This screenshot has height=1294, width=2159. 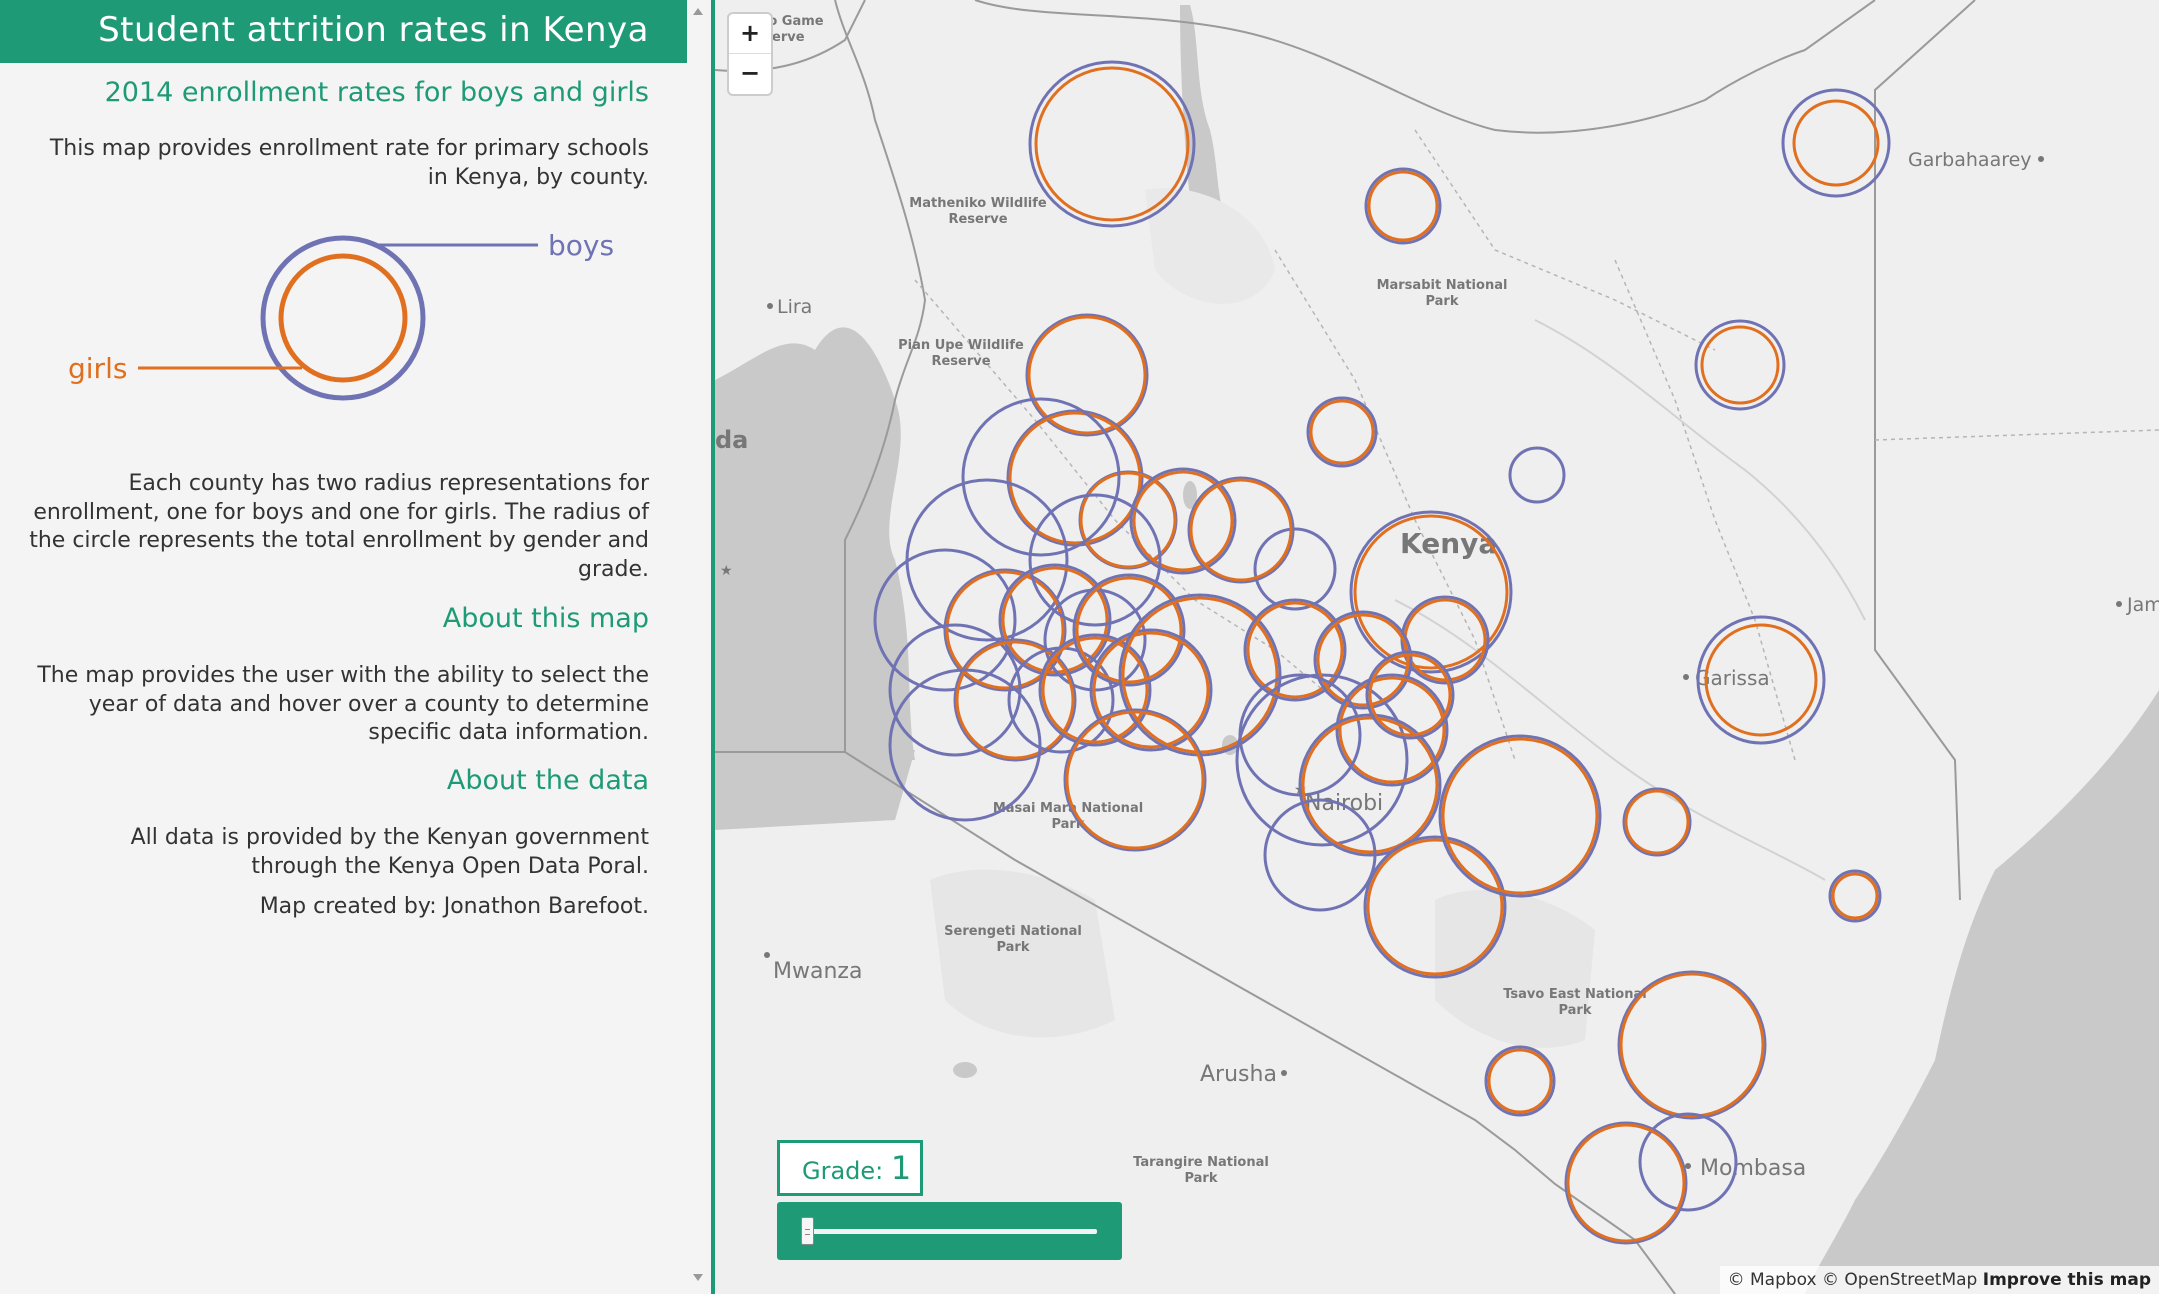 What do you see at coordinates (1012, 947) in the screenshot?
I see `serengeti-label-2: Park` at bounding box center [1012, 947].